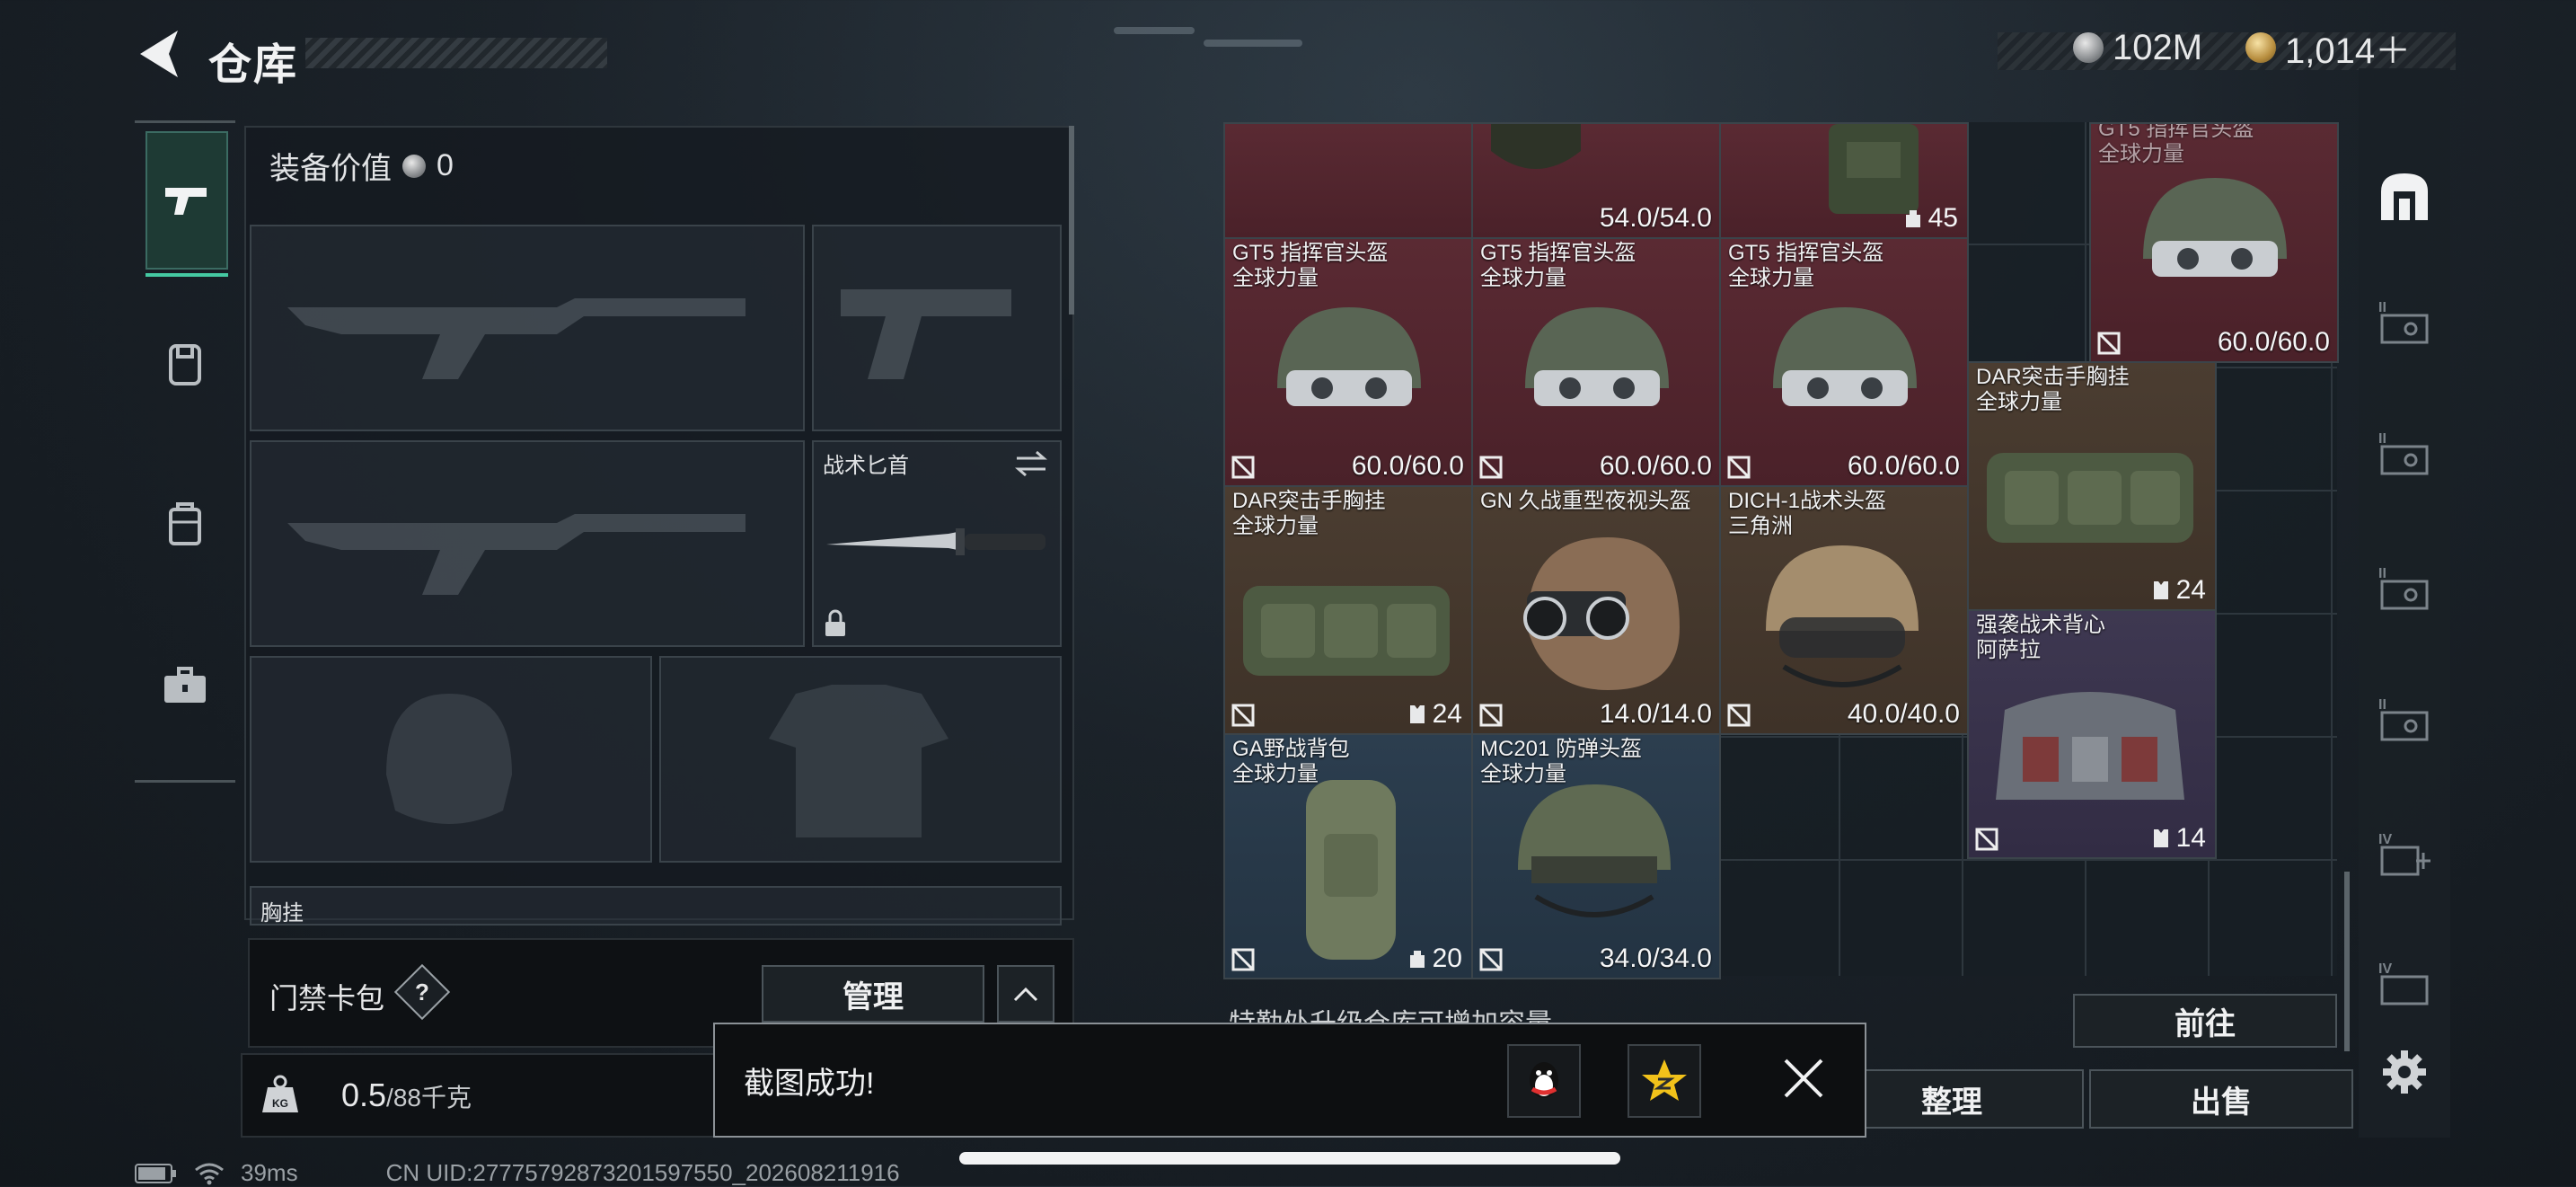  I want to click on gold-amount: 1,014＋, so click(2348, 51).